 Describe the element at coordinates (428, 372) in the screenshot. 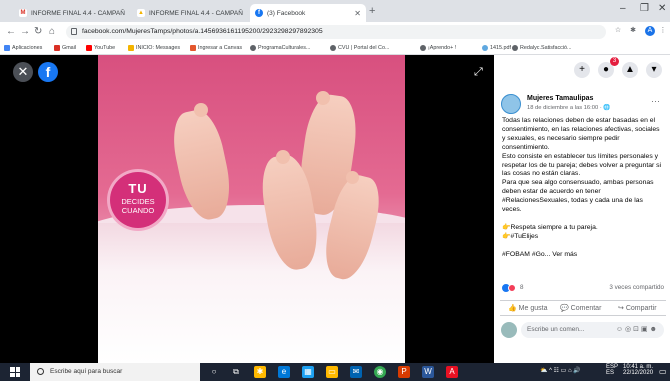

I see `word-icon: W` at that location.